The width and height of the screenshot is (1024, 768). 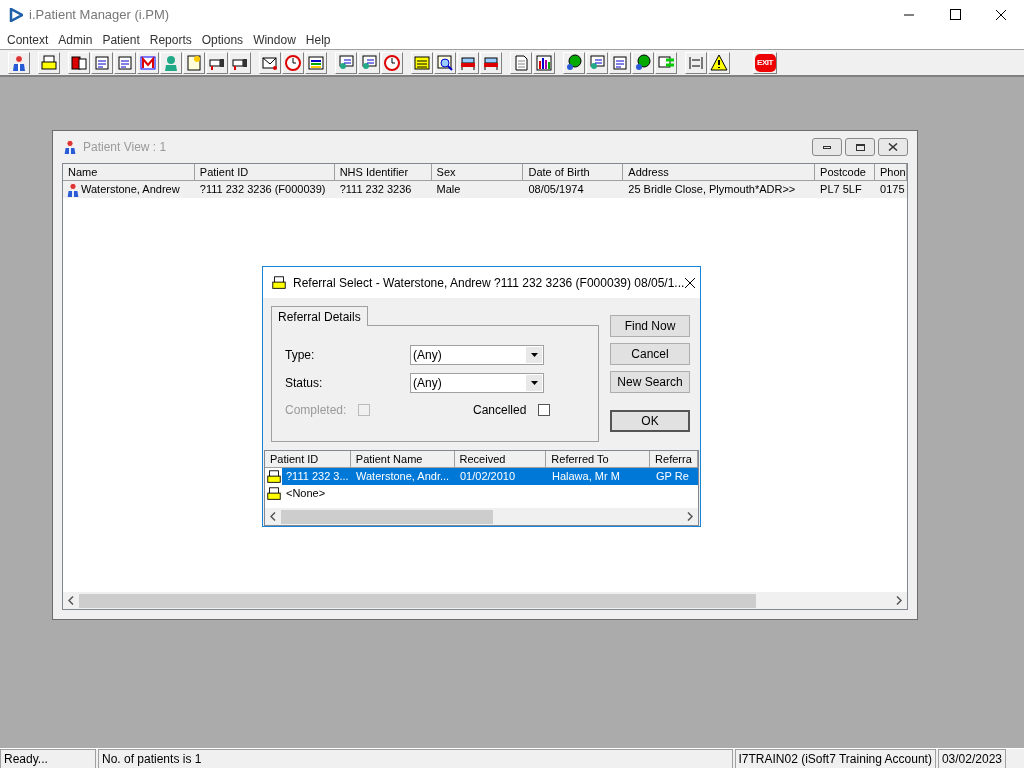 I want to click on column-header: Address, so click(x=719, y=172).